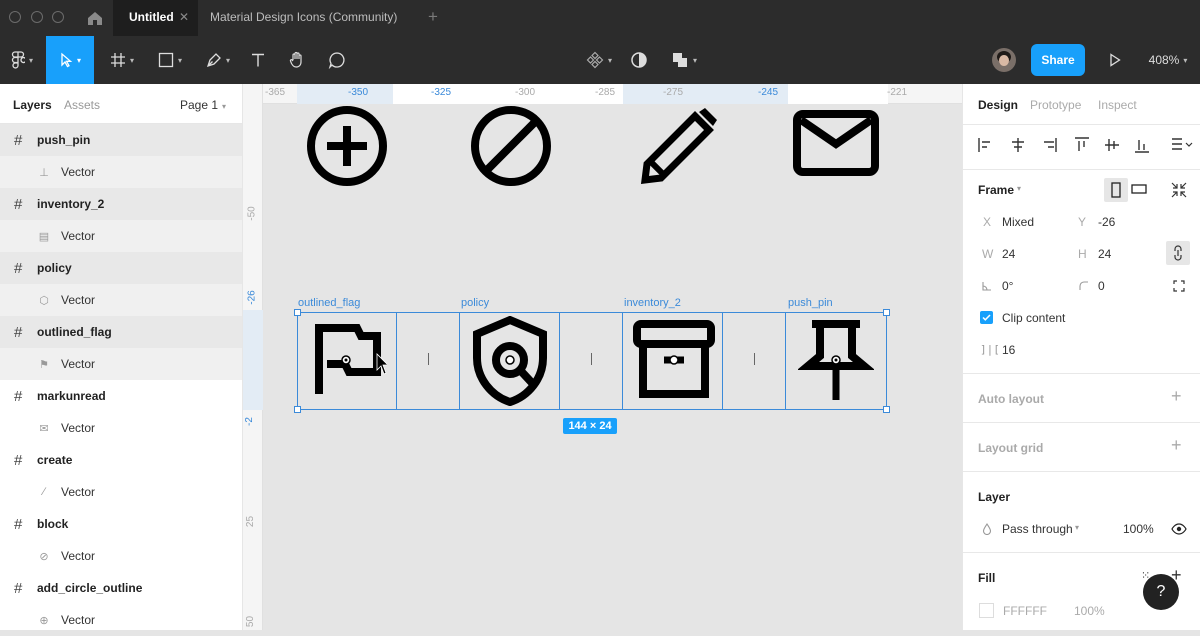 This screenshot has width=1200, height=636. Describe the element at coordinates (1089, 611) in the screenshot. I see `fill-opacity-input: 100%` at that location.